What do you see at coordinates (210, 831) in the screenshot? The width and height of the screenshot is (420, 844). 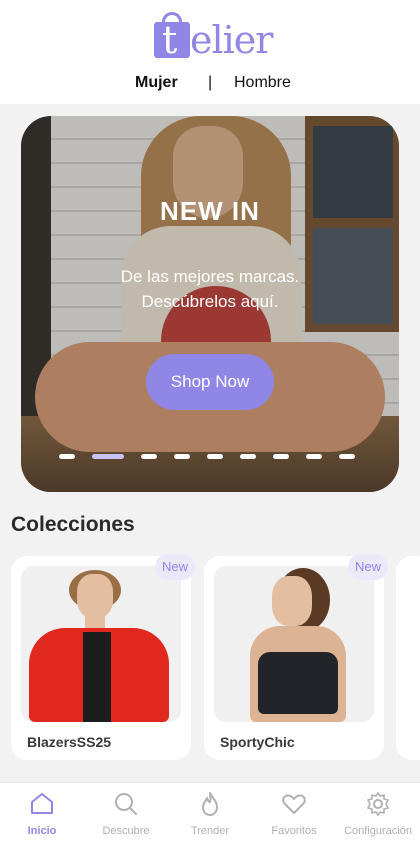 I see `nav-label: Trender` at bounding box center [210, 831].